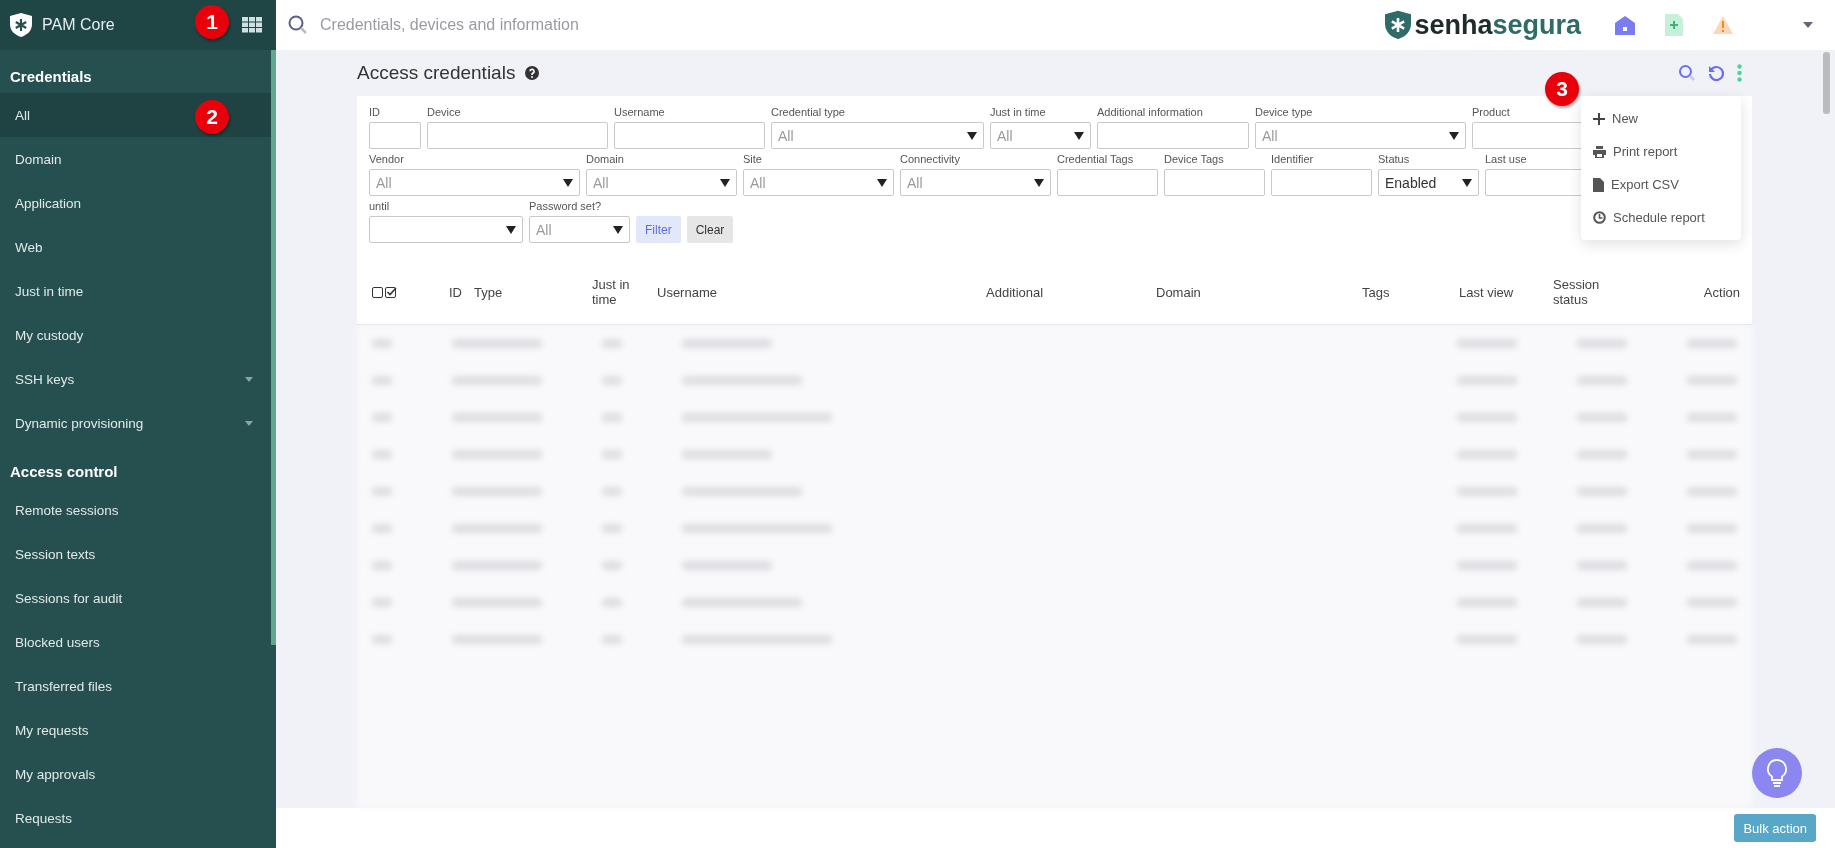  I want to click on column-header: Last view, so click(1487, 292).